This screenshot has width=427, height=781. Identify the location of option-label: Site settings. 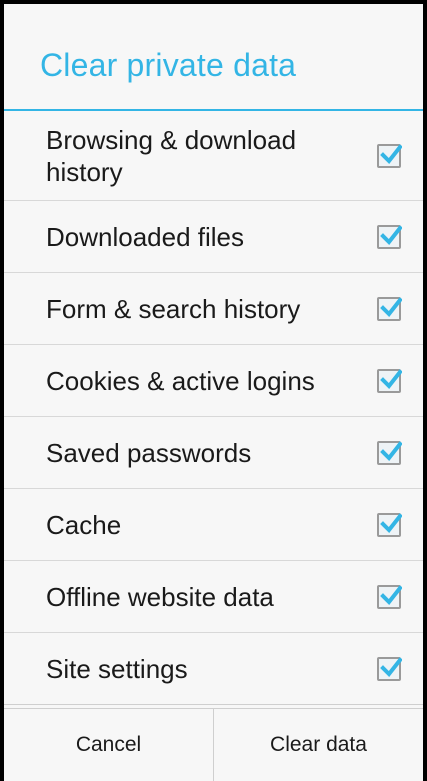
(117, 668).